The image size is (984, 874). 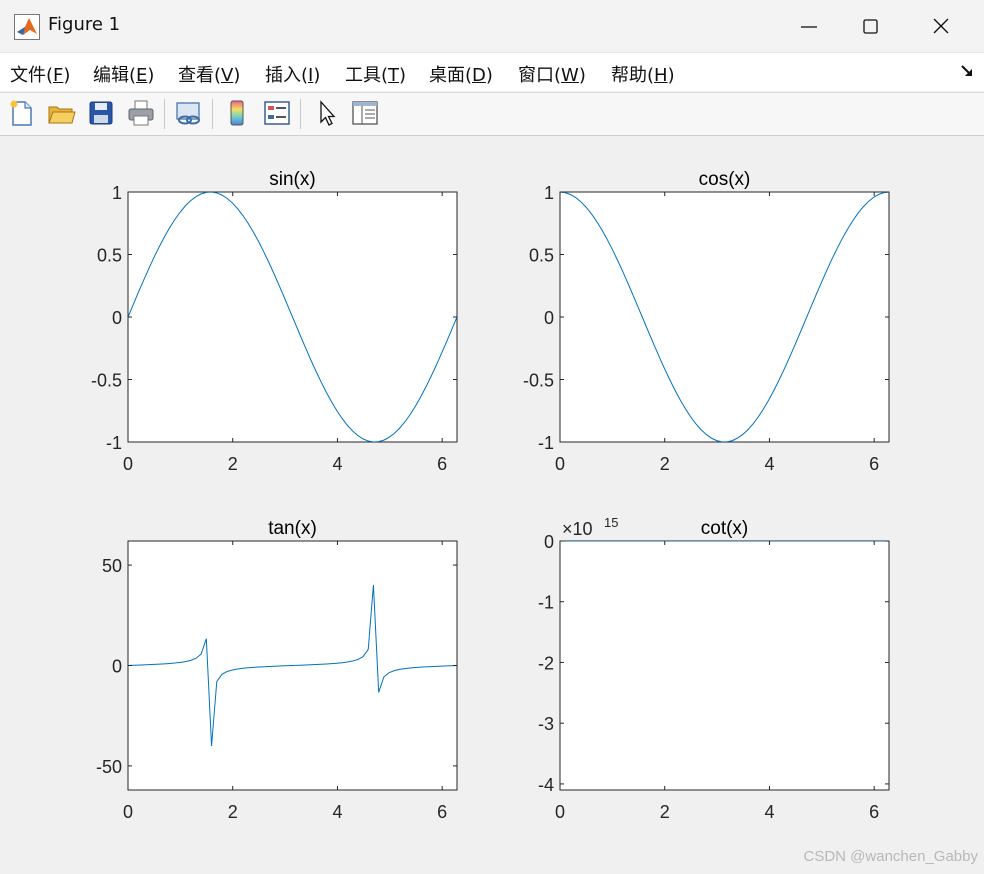 I want to click on maximize-icon, so click(x=870, y=26).